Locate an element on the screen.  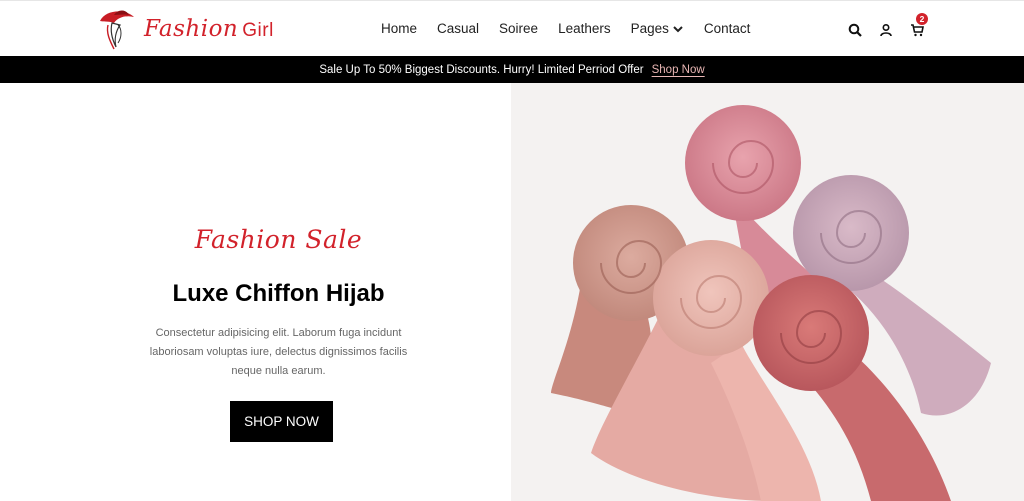
user-icon is located at coordinates (886, 30).